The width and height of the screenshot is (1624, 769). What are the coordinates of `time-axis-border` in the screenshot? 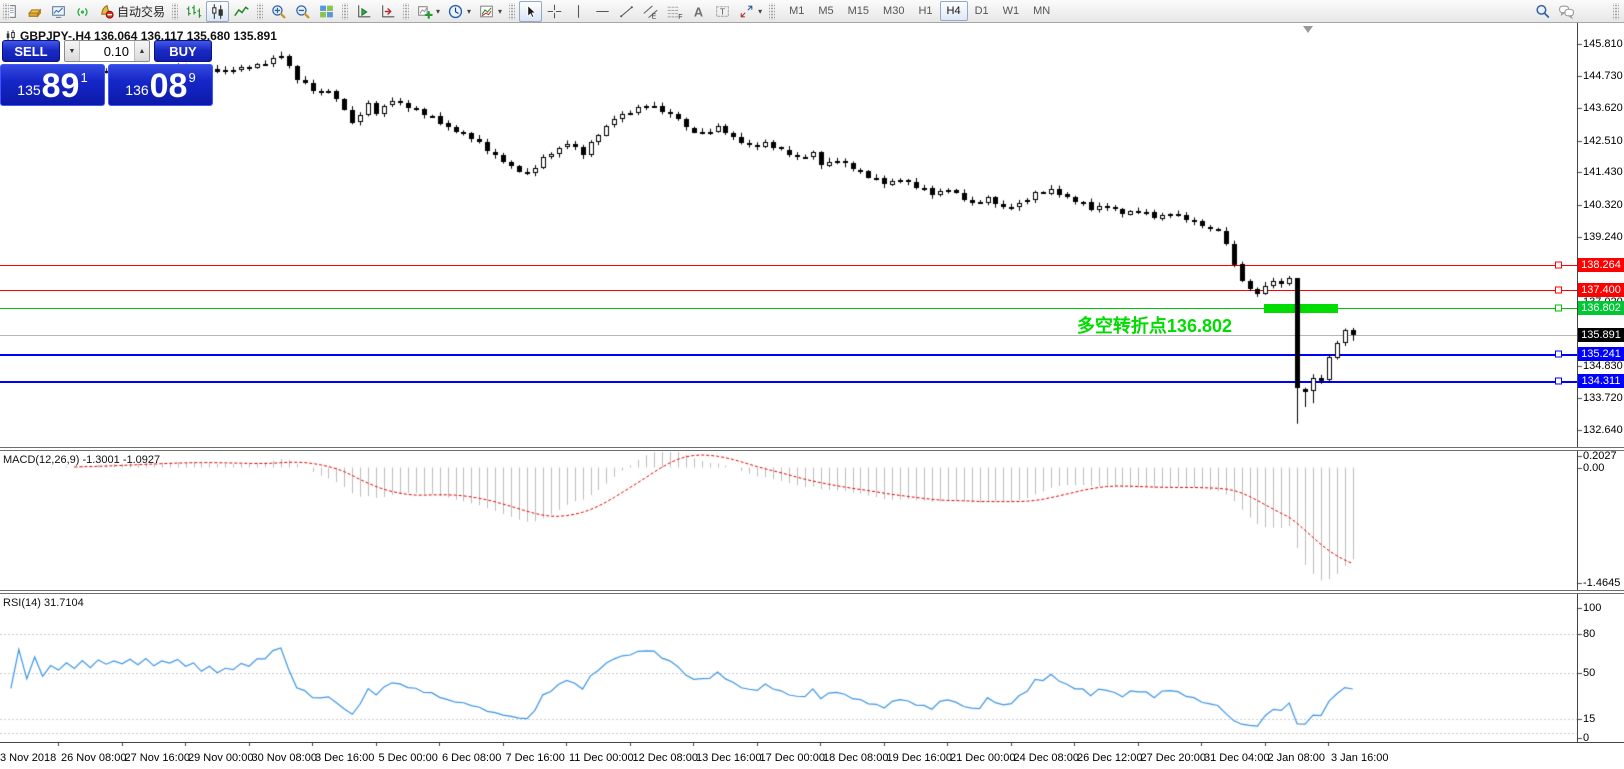 It's located at (812, 742).